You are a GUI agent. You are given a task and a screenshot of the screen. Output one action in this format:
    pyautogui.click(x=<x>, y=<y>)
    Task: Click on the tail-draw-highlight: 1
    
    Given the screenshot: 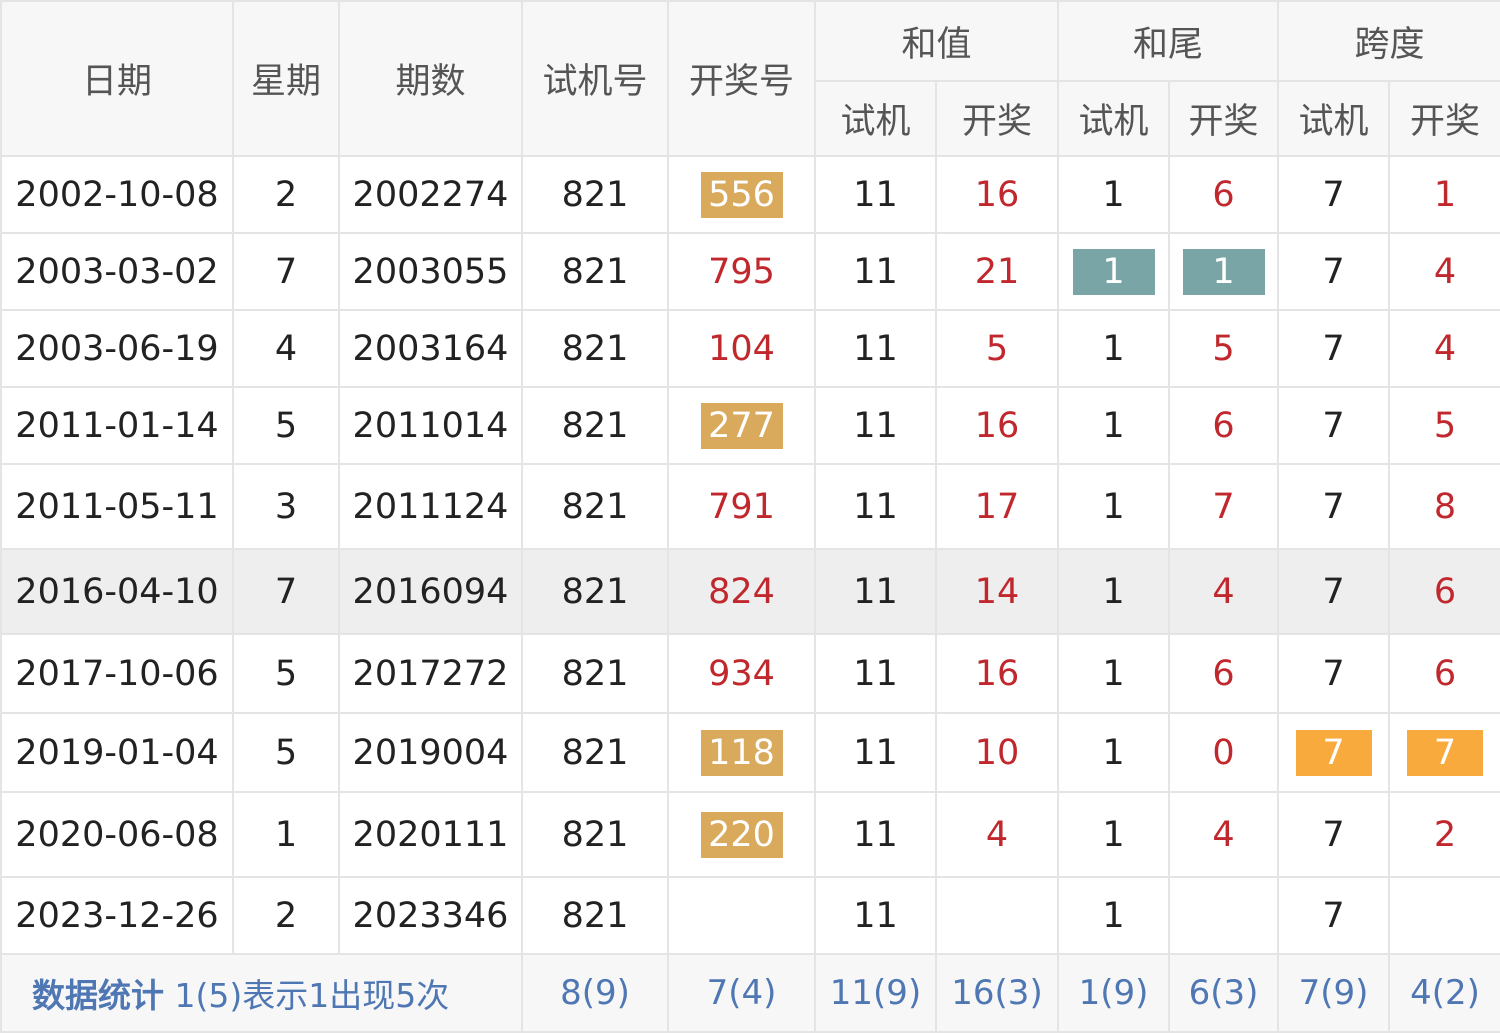 What is the action you would take?
    pyautogui.click(x=1223, y=271)
    